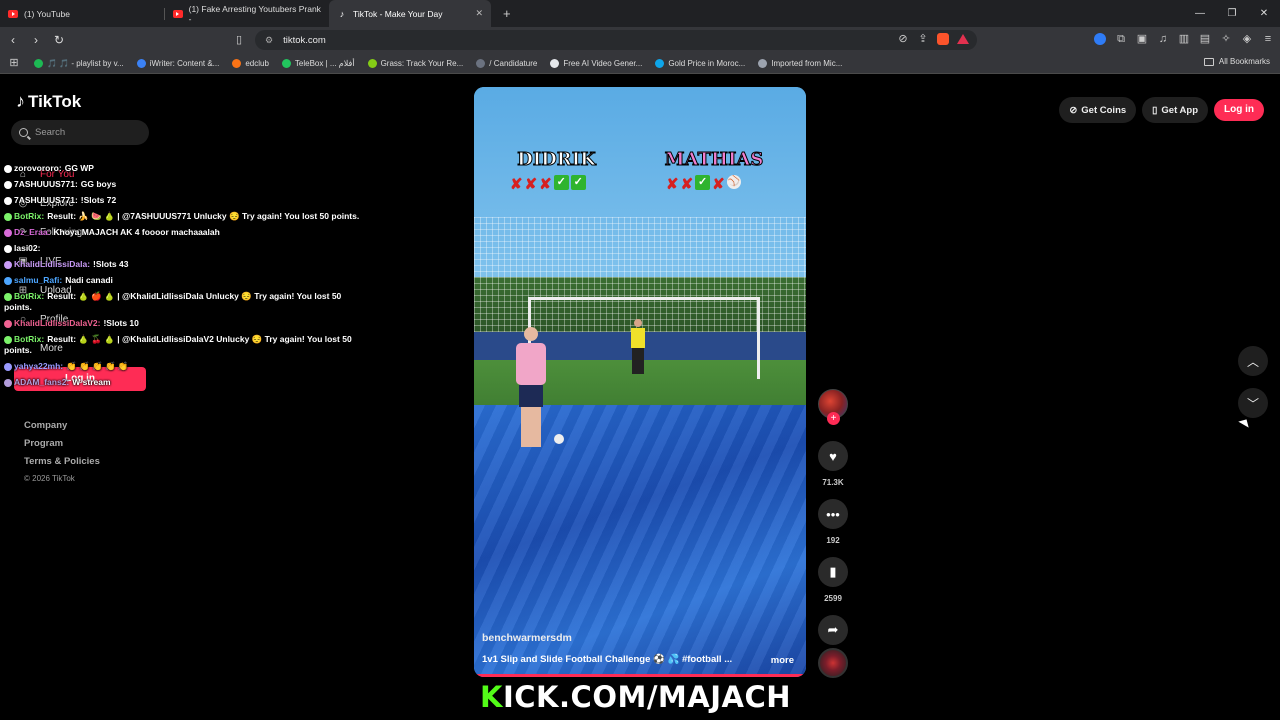 Image resolution: width=1280 pixels, height=720 pixels. I want to click on chat-text: !Slots 43, so click(111, 264).